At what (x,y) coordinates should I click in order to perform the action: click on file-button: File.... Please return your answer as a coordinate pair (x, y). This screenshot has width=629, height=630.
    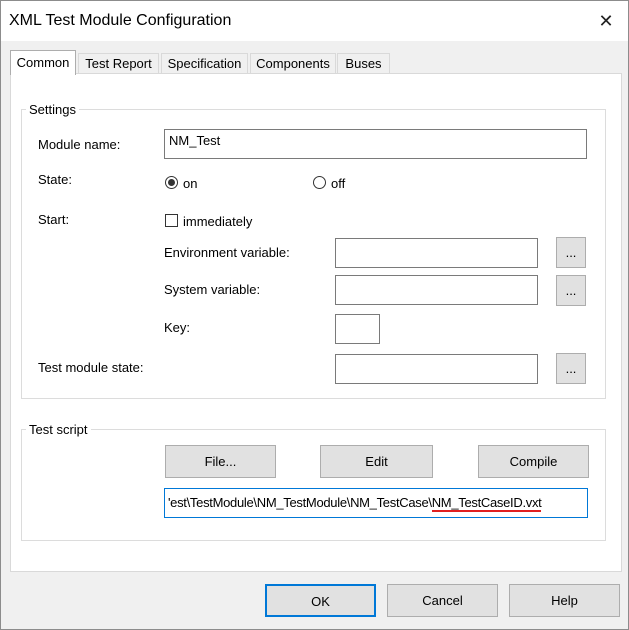
    Looking at the image, I should click on (220, 461).